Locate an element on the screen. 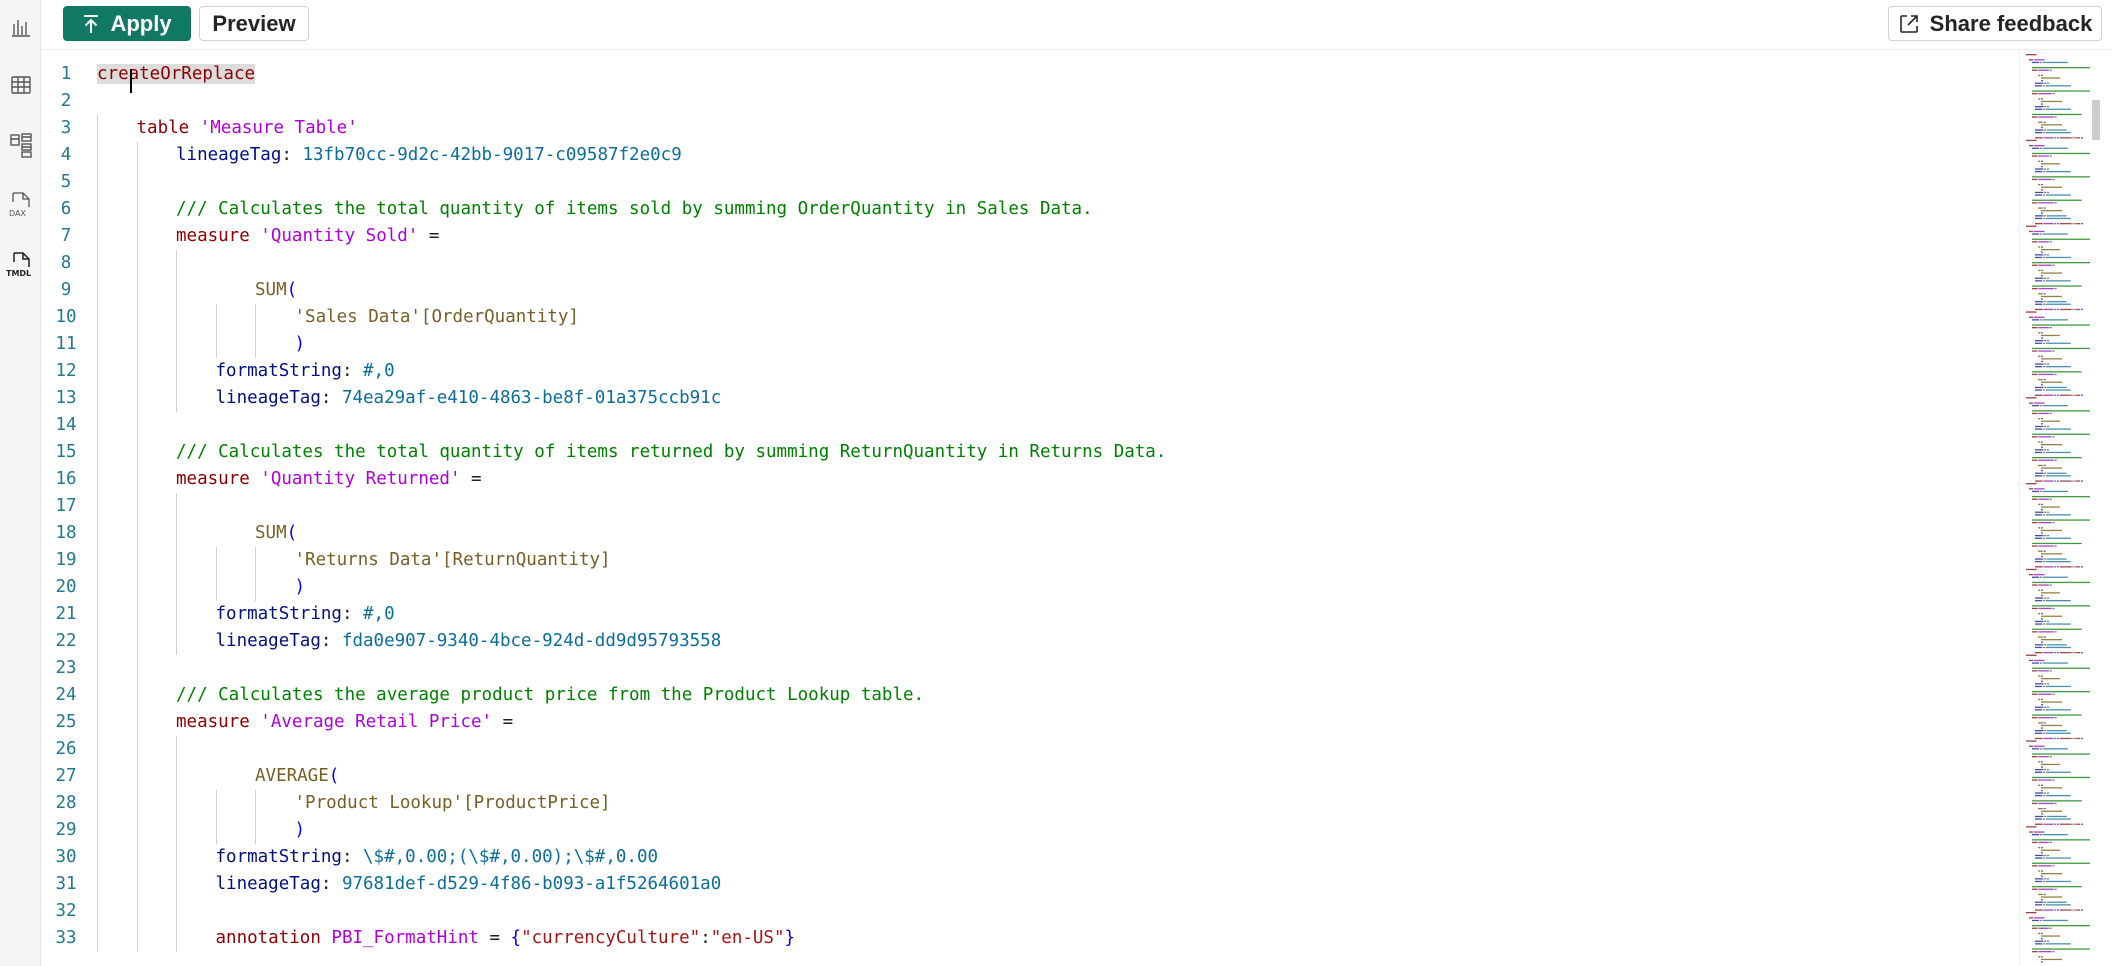 The image size is (2112, 966). code-line: 28 'Product Lookup'[ProductPrice] is located at coordinates (1021, 803).